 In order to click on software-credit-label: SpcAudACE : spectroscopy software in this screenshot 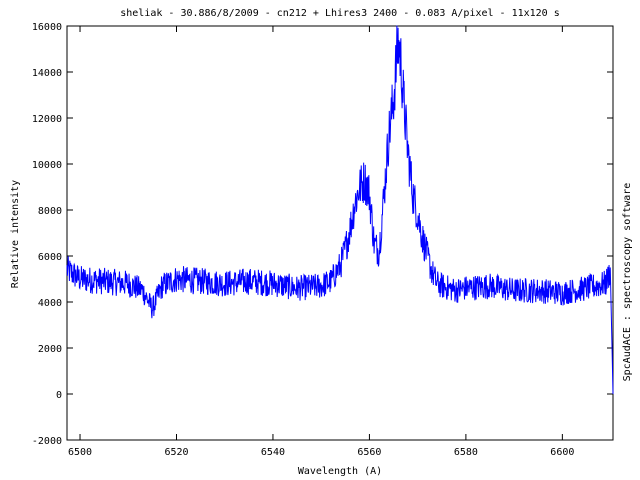, I will do `click(627, 282)`.